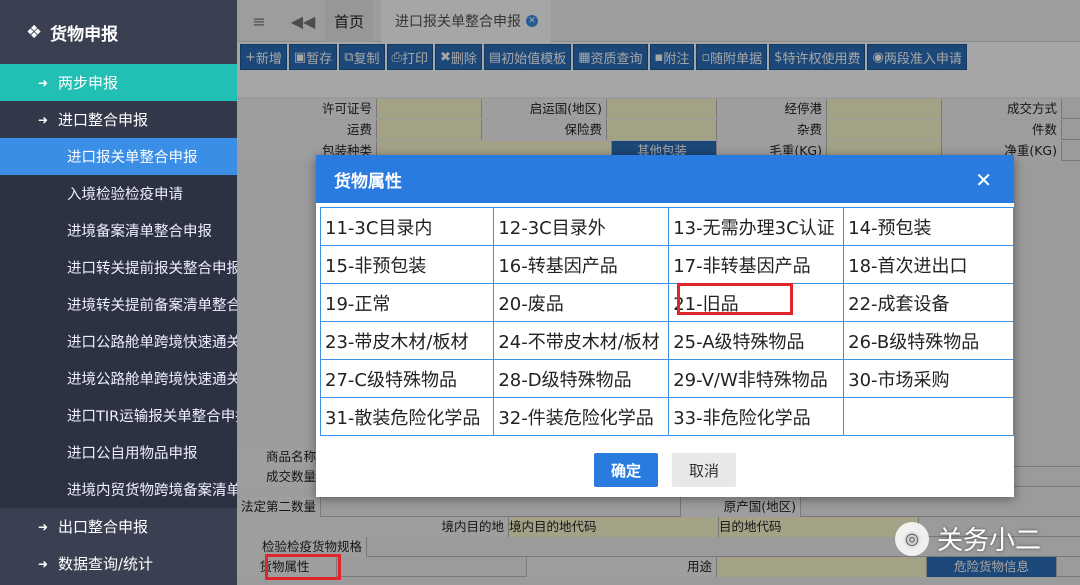  I want to click on sub-item-record-list: 进境备案清单整合申报, so click(118, 230).